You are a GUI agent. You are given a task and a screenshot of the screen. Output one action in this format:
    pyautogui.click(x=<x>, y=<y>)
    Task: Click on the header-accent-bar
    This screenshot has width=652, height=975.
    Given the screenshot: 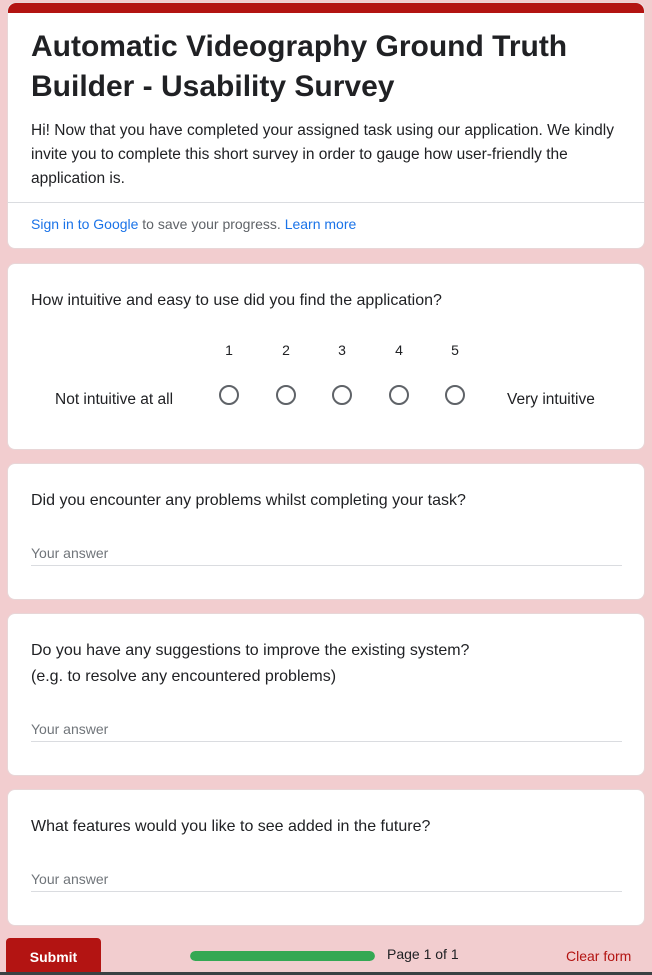 What is the action you would take?
    pyautogui.click(x=326, y=8)
    